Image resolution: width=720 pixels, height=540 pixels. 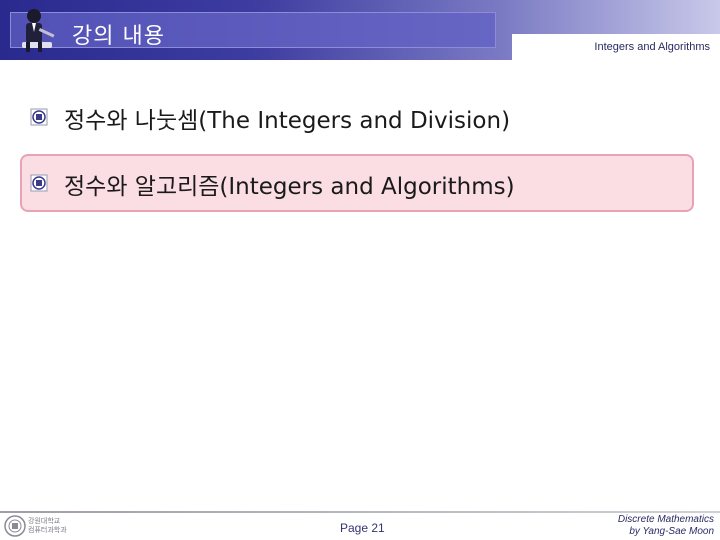 What do you see at coordinates (38, 30) in the screenshot?
I see `presenter-figure-icon` at bounding box center [38, 30].